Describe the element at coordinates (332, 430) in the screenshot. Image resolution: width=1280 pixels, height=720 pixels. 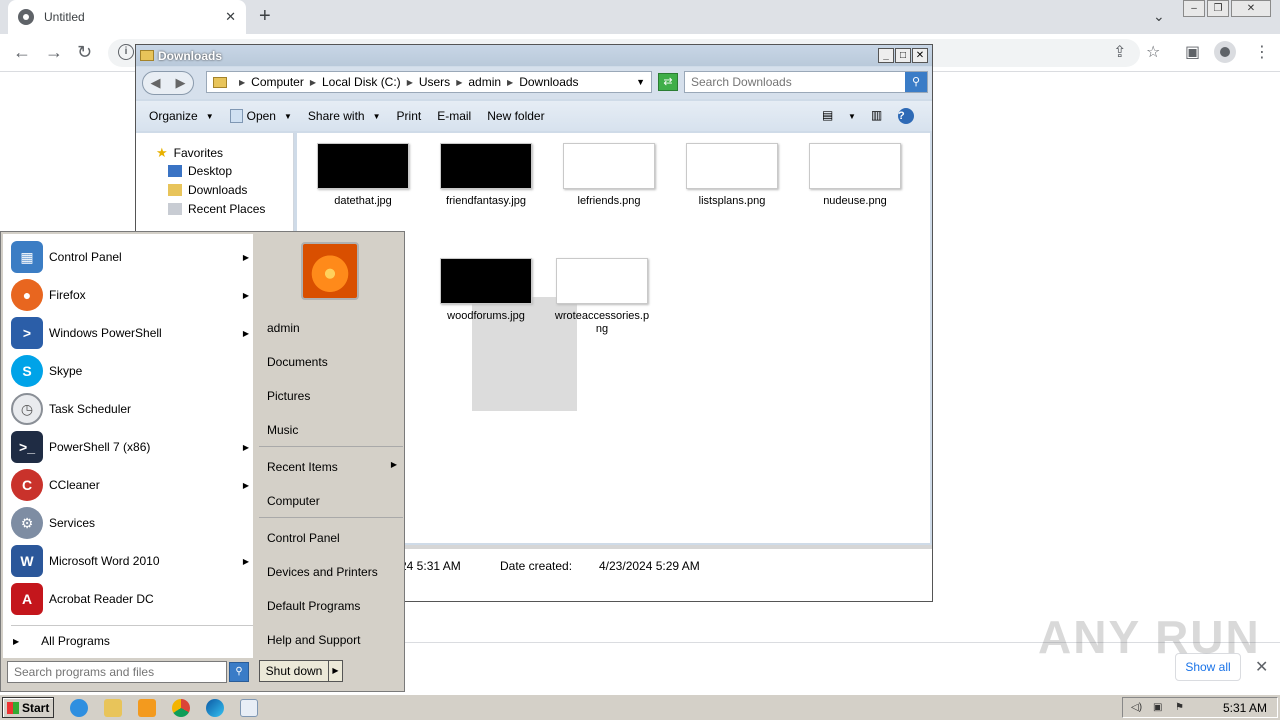
I see `places-music: Music` at that location.